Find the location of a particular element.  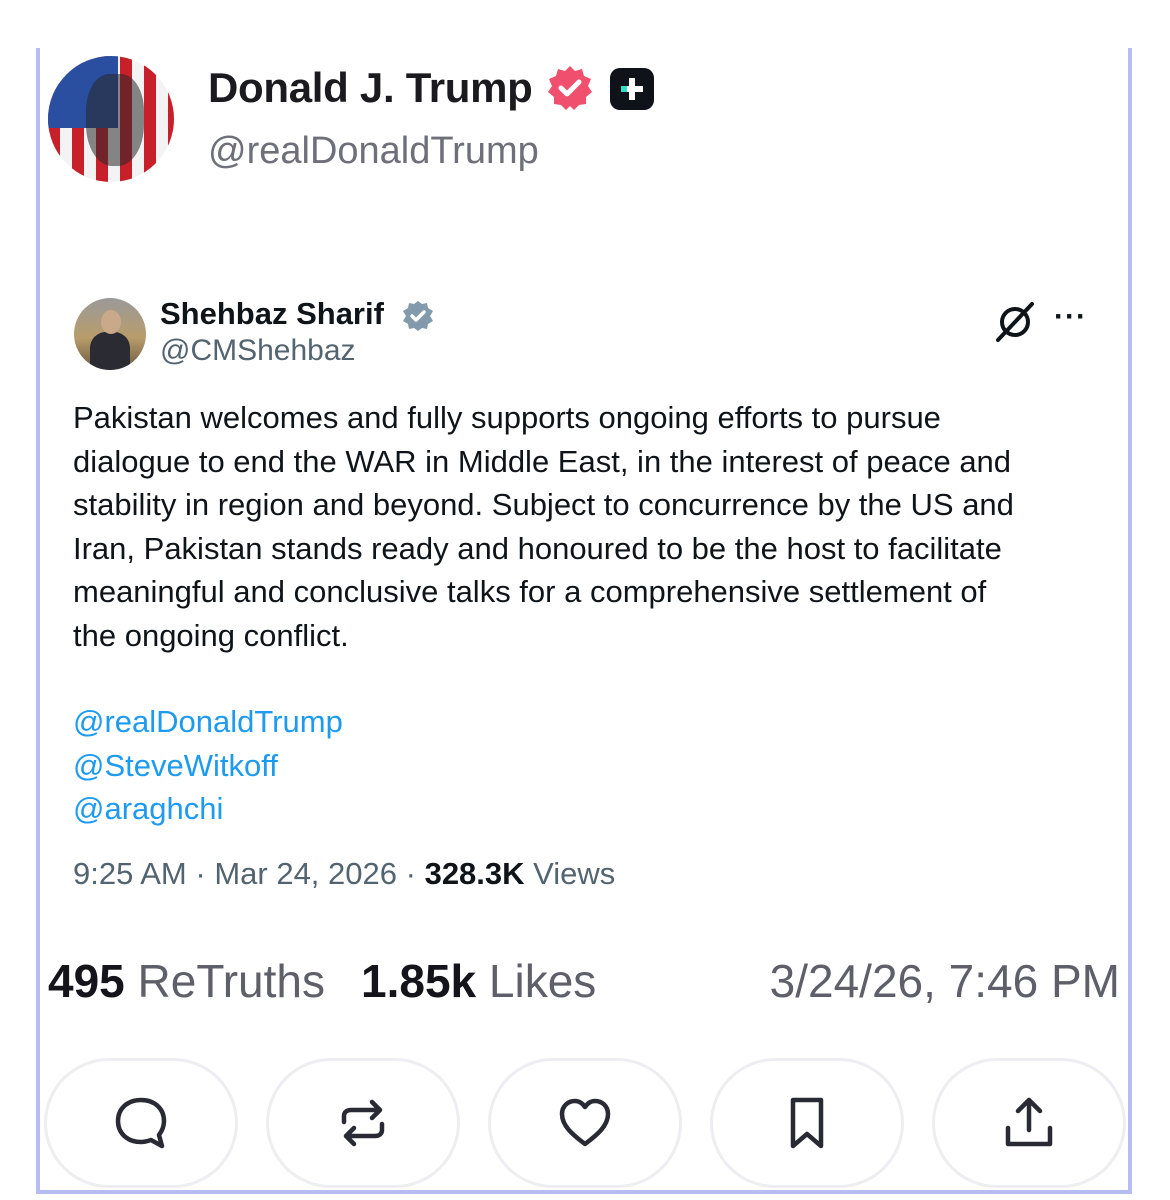

avatar-face is located at coordinates (115, 120).